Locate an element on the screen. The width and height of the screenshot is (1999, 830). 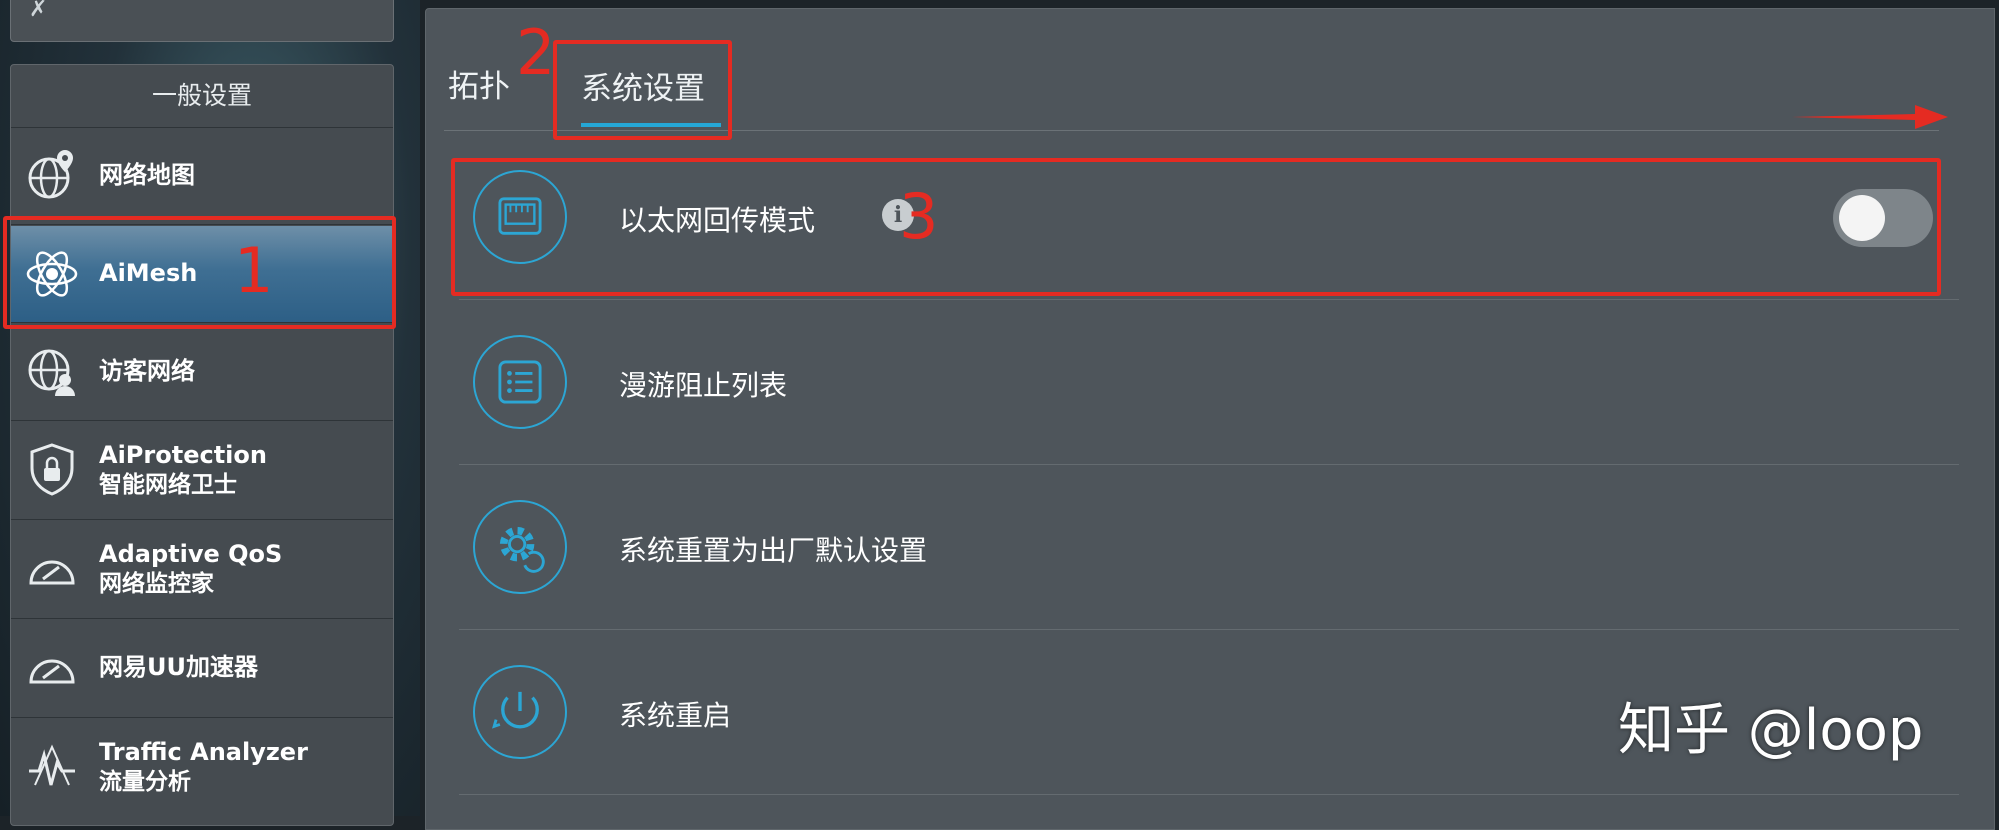
sidebar-item-uu-accelerator: 网易UU加速器 is located at coordinates (202, 669).